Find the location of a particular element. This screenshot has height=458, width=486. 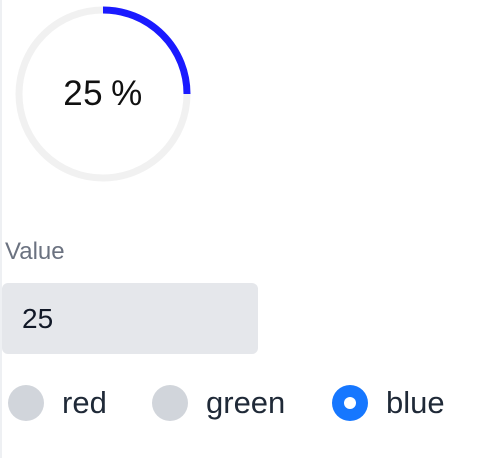

value-field-label: Value is located at coordinates (35, 251).